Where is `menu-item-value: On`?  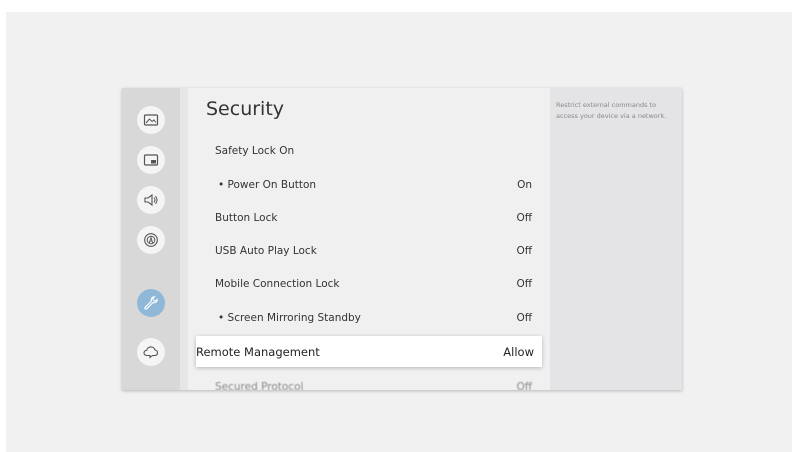
menu-item-value: On is located at coordinates (524, 185).